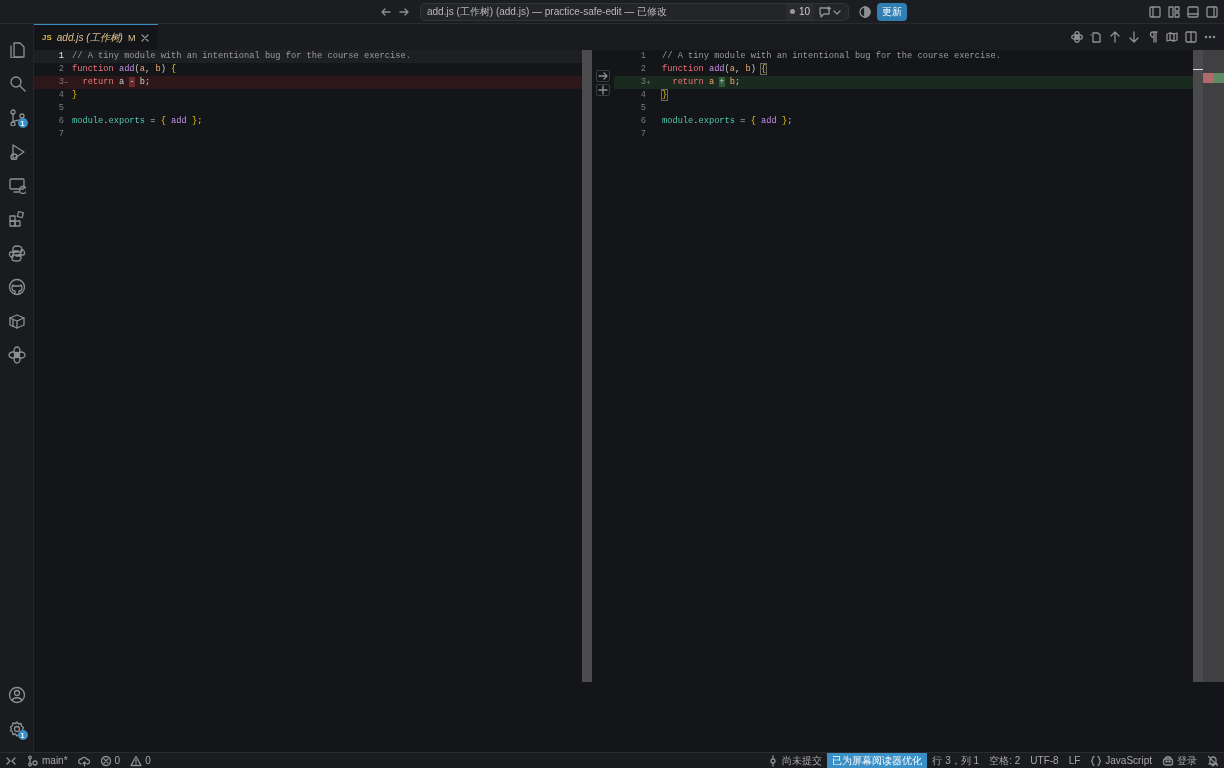 The width and height of the screenshot is (1224, 768). Describe the element at coordinates (649, 83) in the screenshot. I see `change-marker: +` at that location.